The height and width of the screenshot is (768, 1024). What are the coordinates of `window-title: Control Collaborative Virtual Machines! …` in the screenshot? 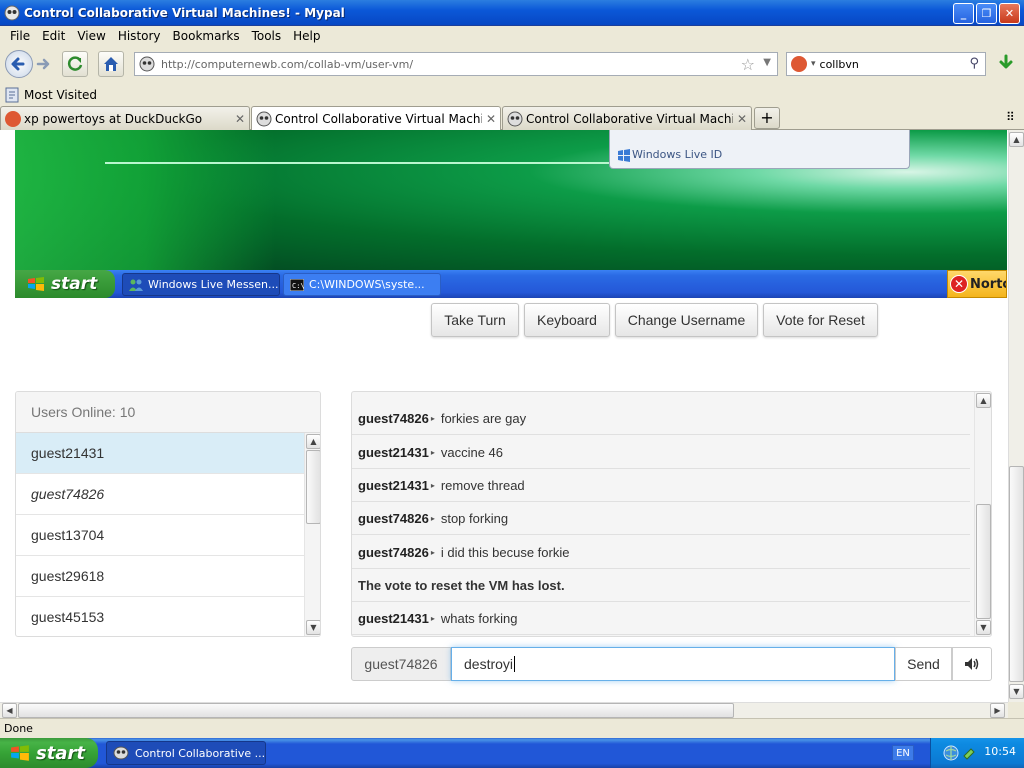 It's located at (184, 12).